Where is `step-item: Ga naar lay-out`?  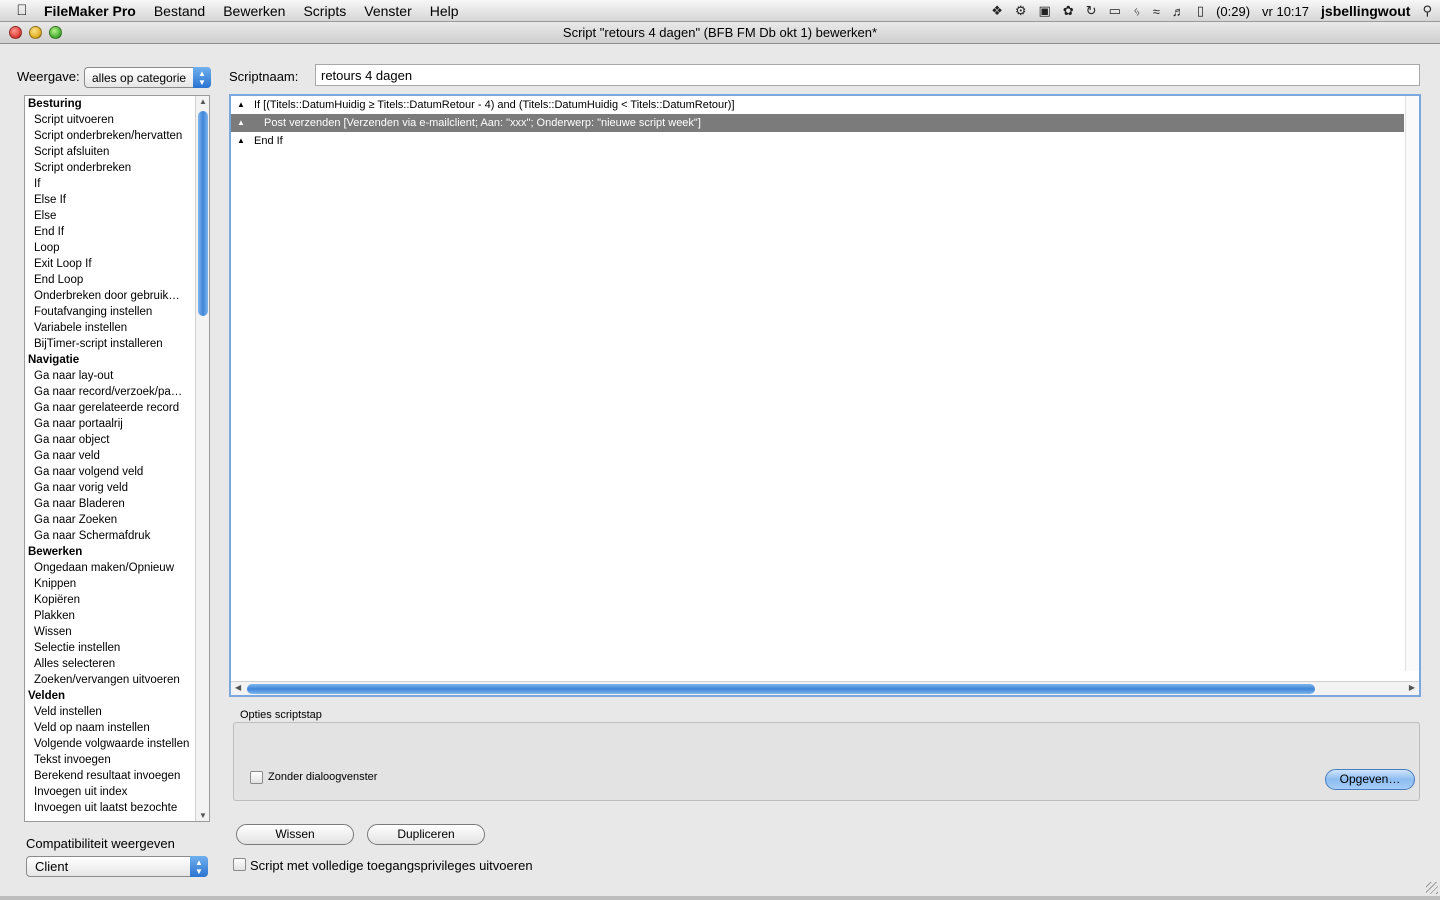 step-item: Ga naar lay-out is located at coordinates (111, 376).